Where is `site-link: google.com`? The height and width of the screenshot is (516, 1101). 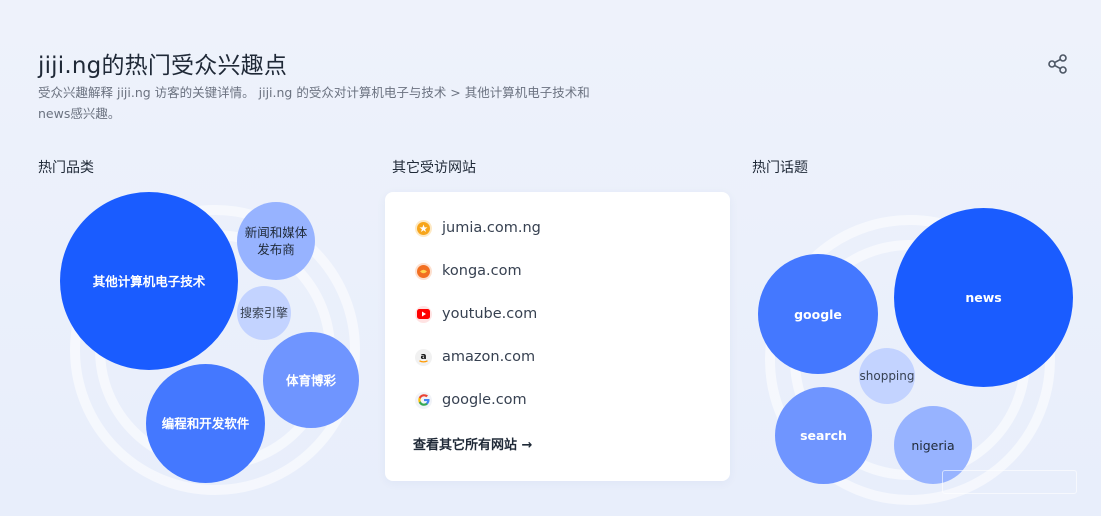
site-link: google.com is located at coordinates (471, 400).